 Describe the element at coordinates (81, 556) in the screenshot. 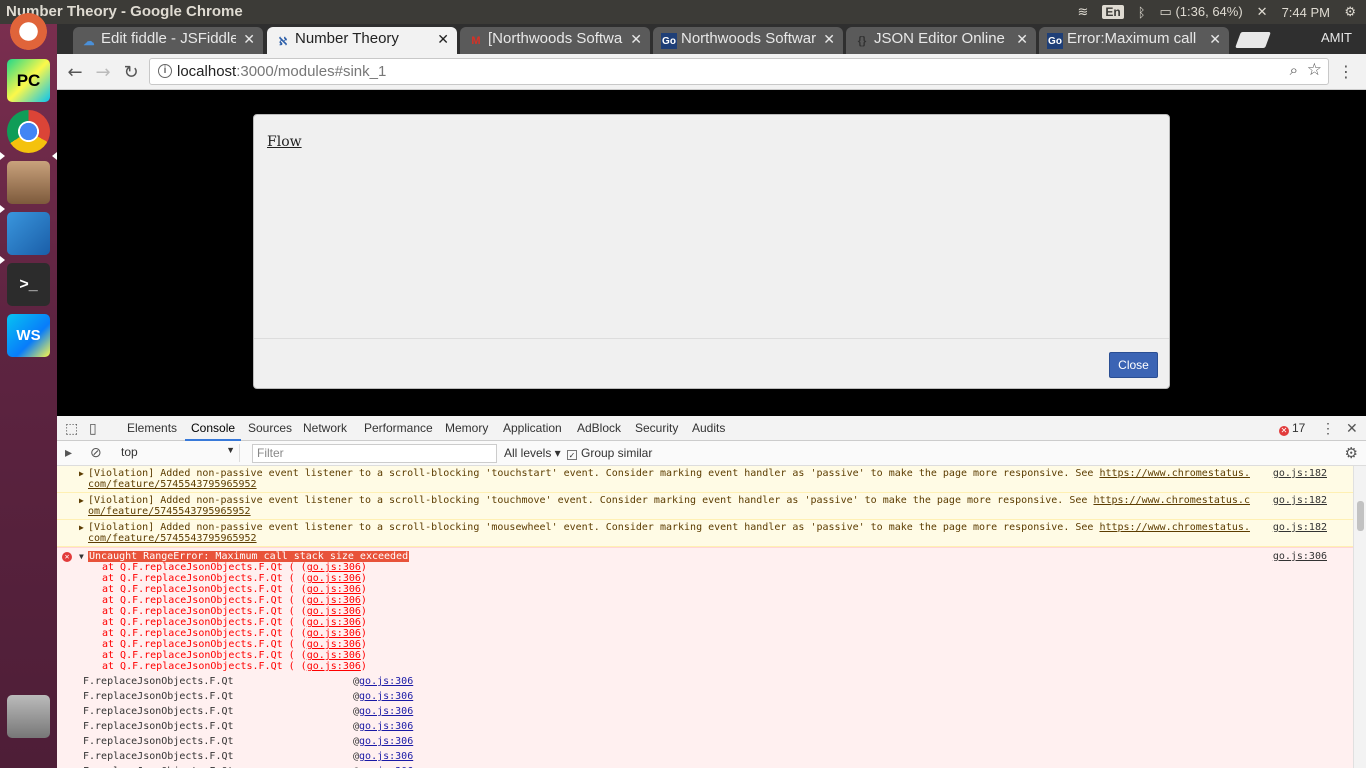

I see `collapse-triangle-icon: ▼` at that location.